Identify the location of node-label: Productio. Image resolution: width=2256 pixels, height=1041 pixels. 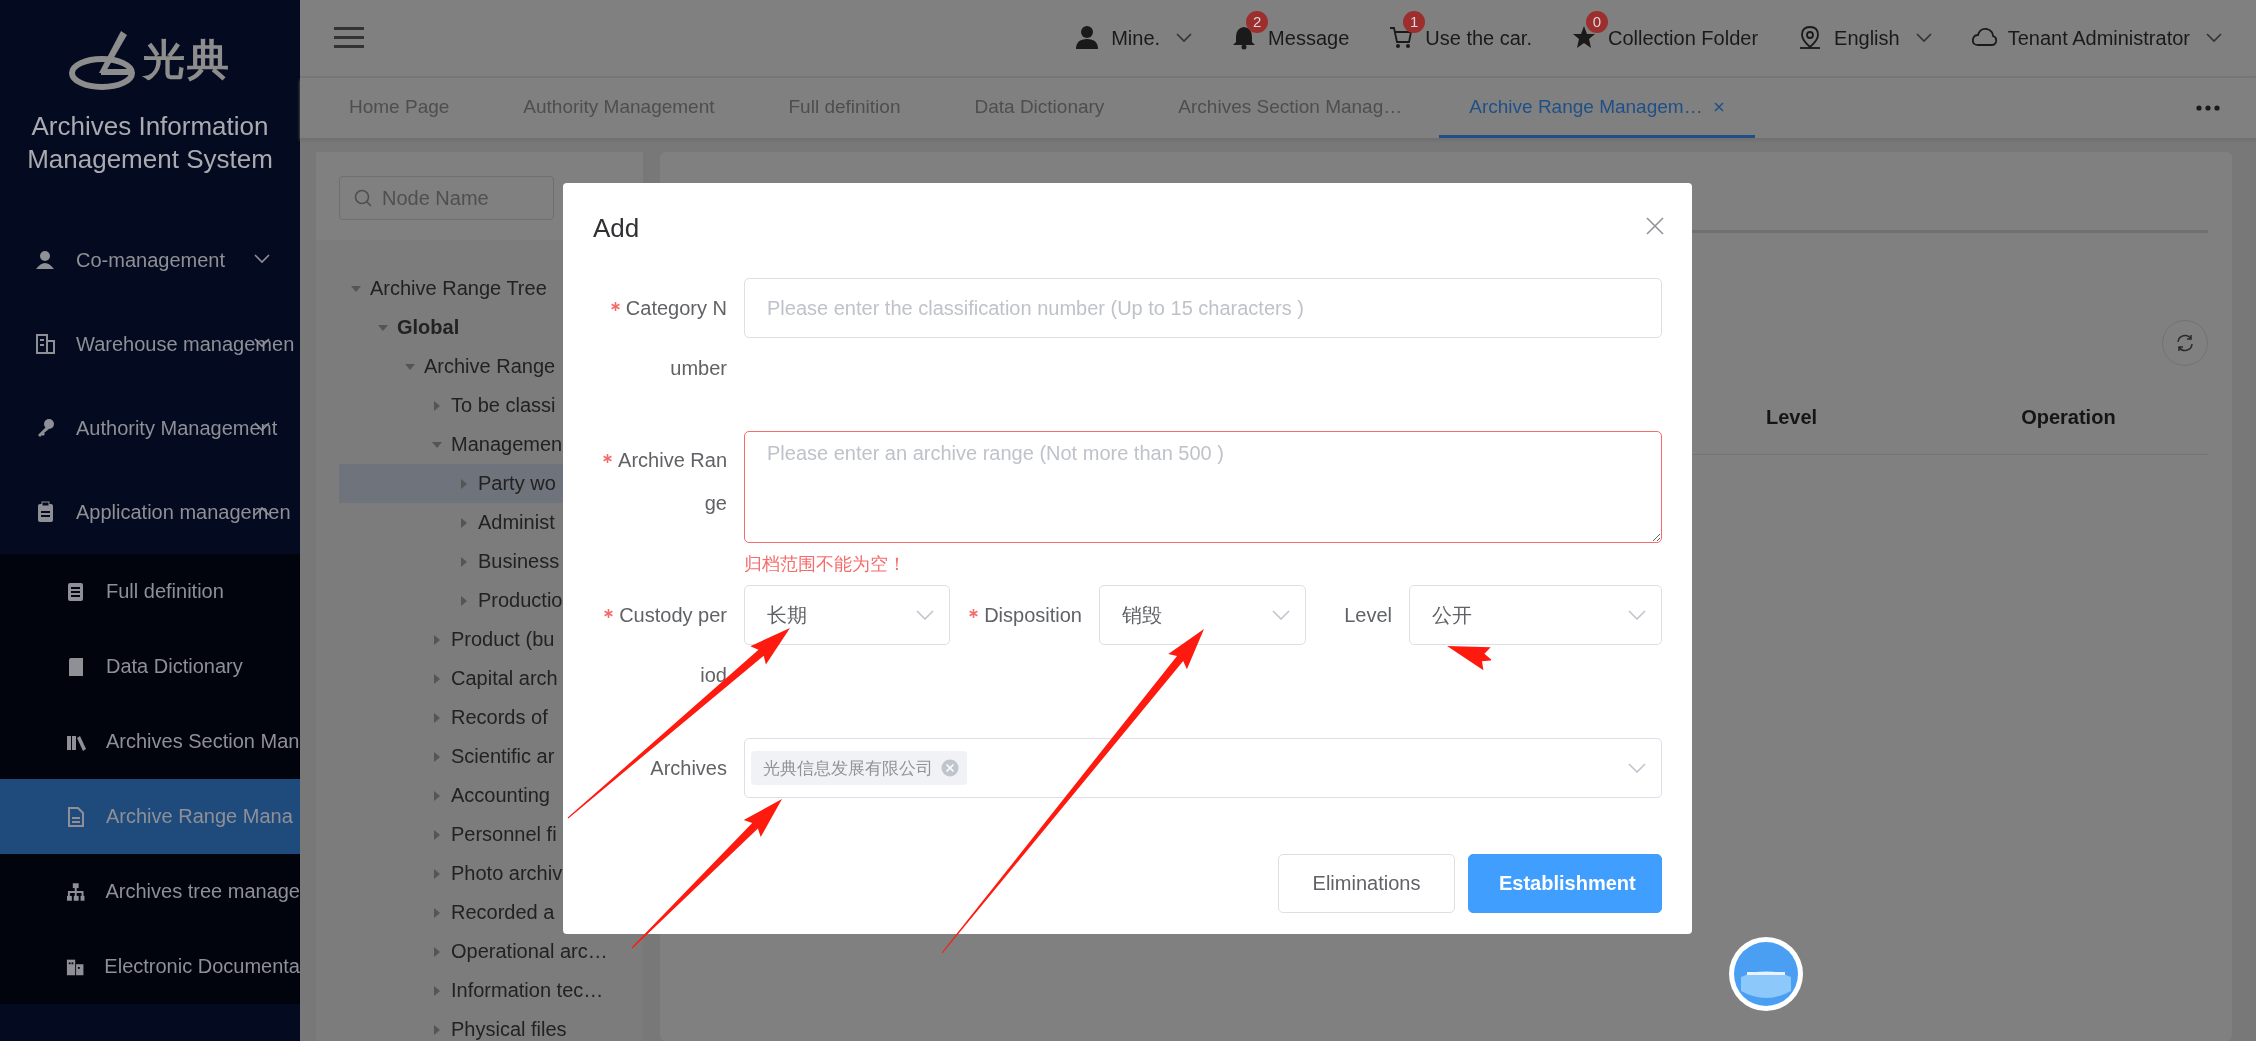
(520, 600).